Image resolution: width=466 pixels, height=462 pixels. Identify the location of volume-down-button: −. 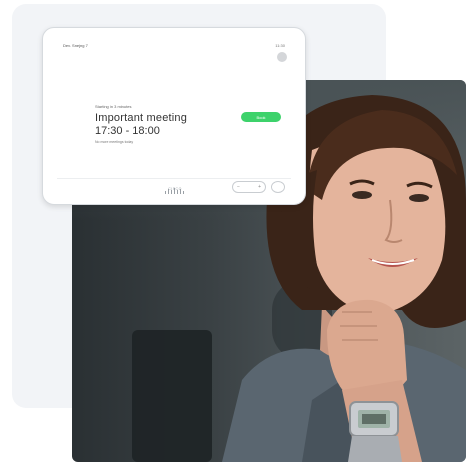
(238, 187).